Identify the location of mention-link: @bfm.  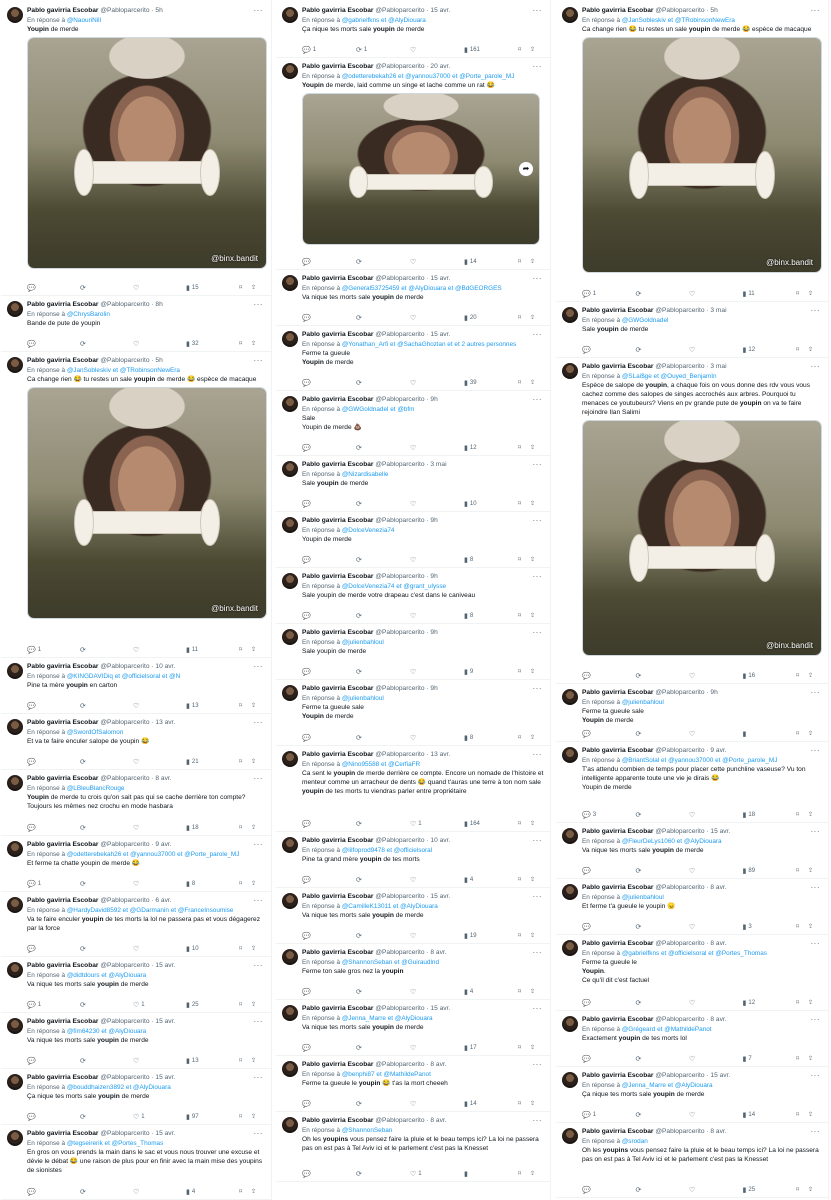
(405, 409).